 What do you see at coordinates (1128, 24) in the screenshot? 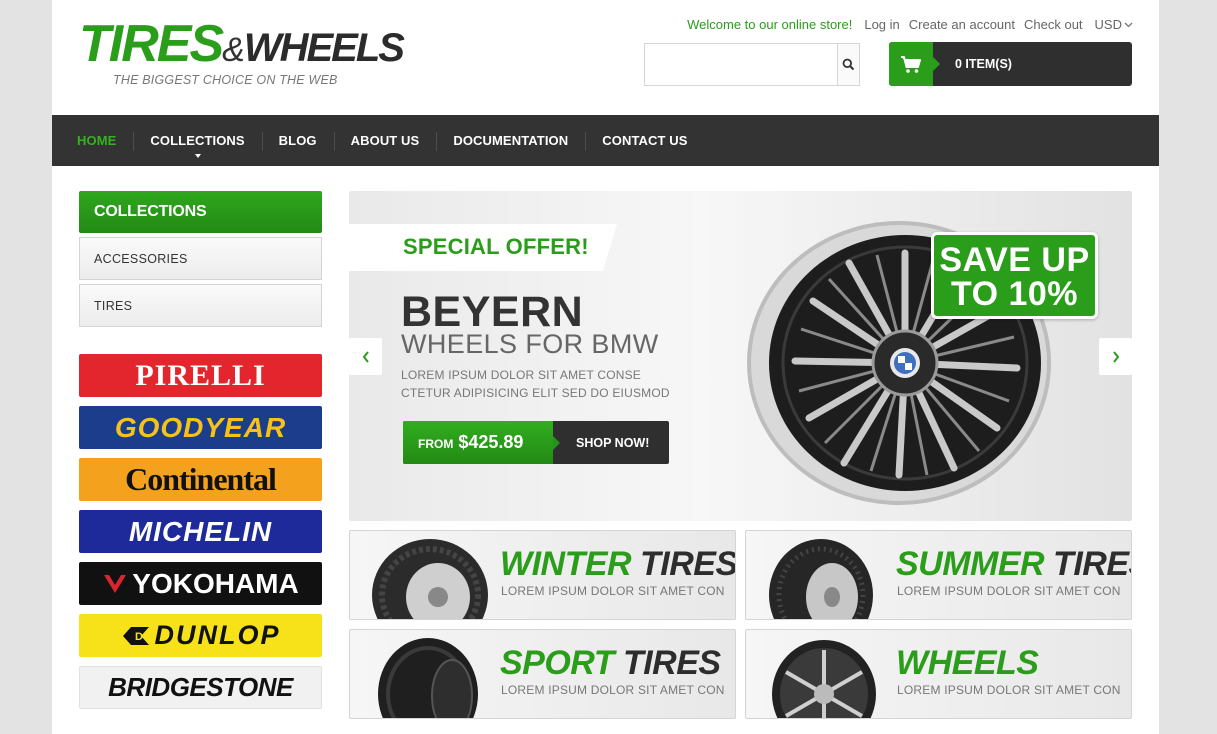
I see `chevron-down-icon` at bounding box center [1128, 24].